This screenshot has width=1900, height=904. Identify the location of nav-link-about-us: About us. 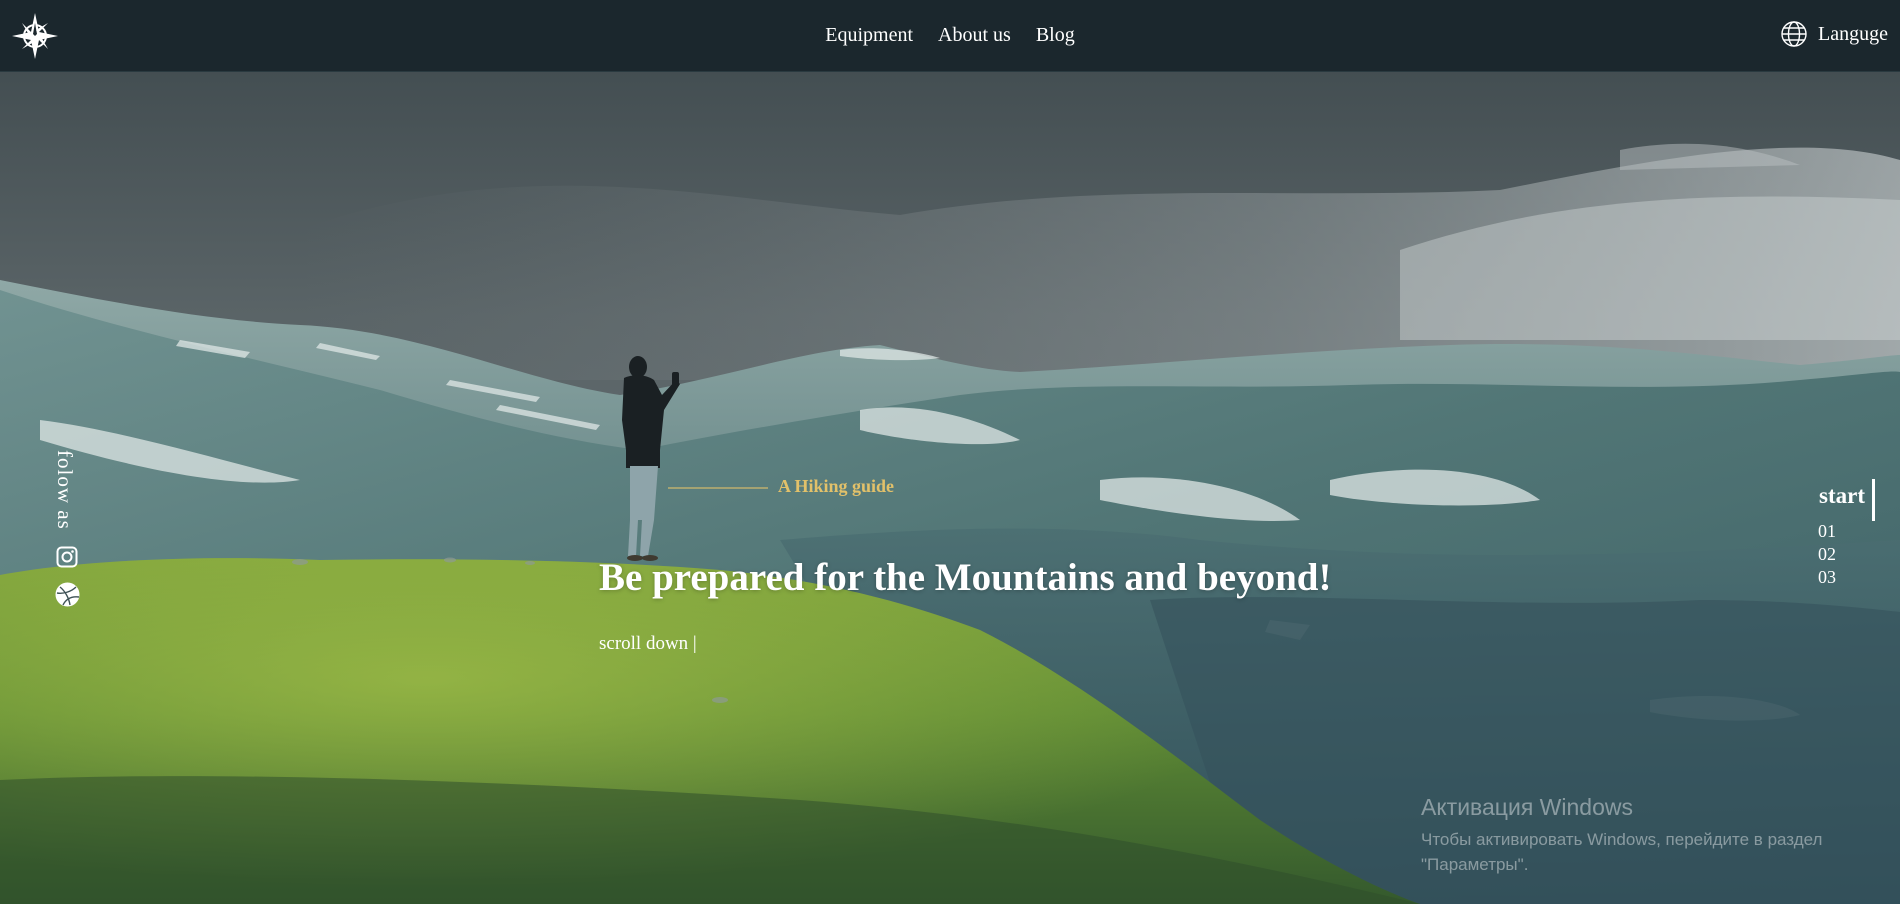
(974, 35).